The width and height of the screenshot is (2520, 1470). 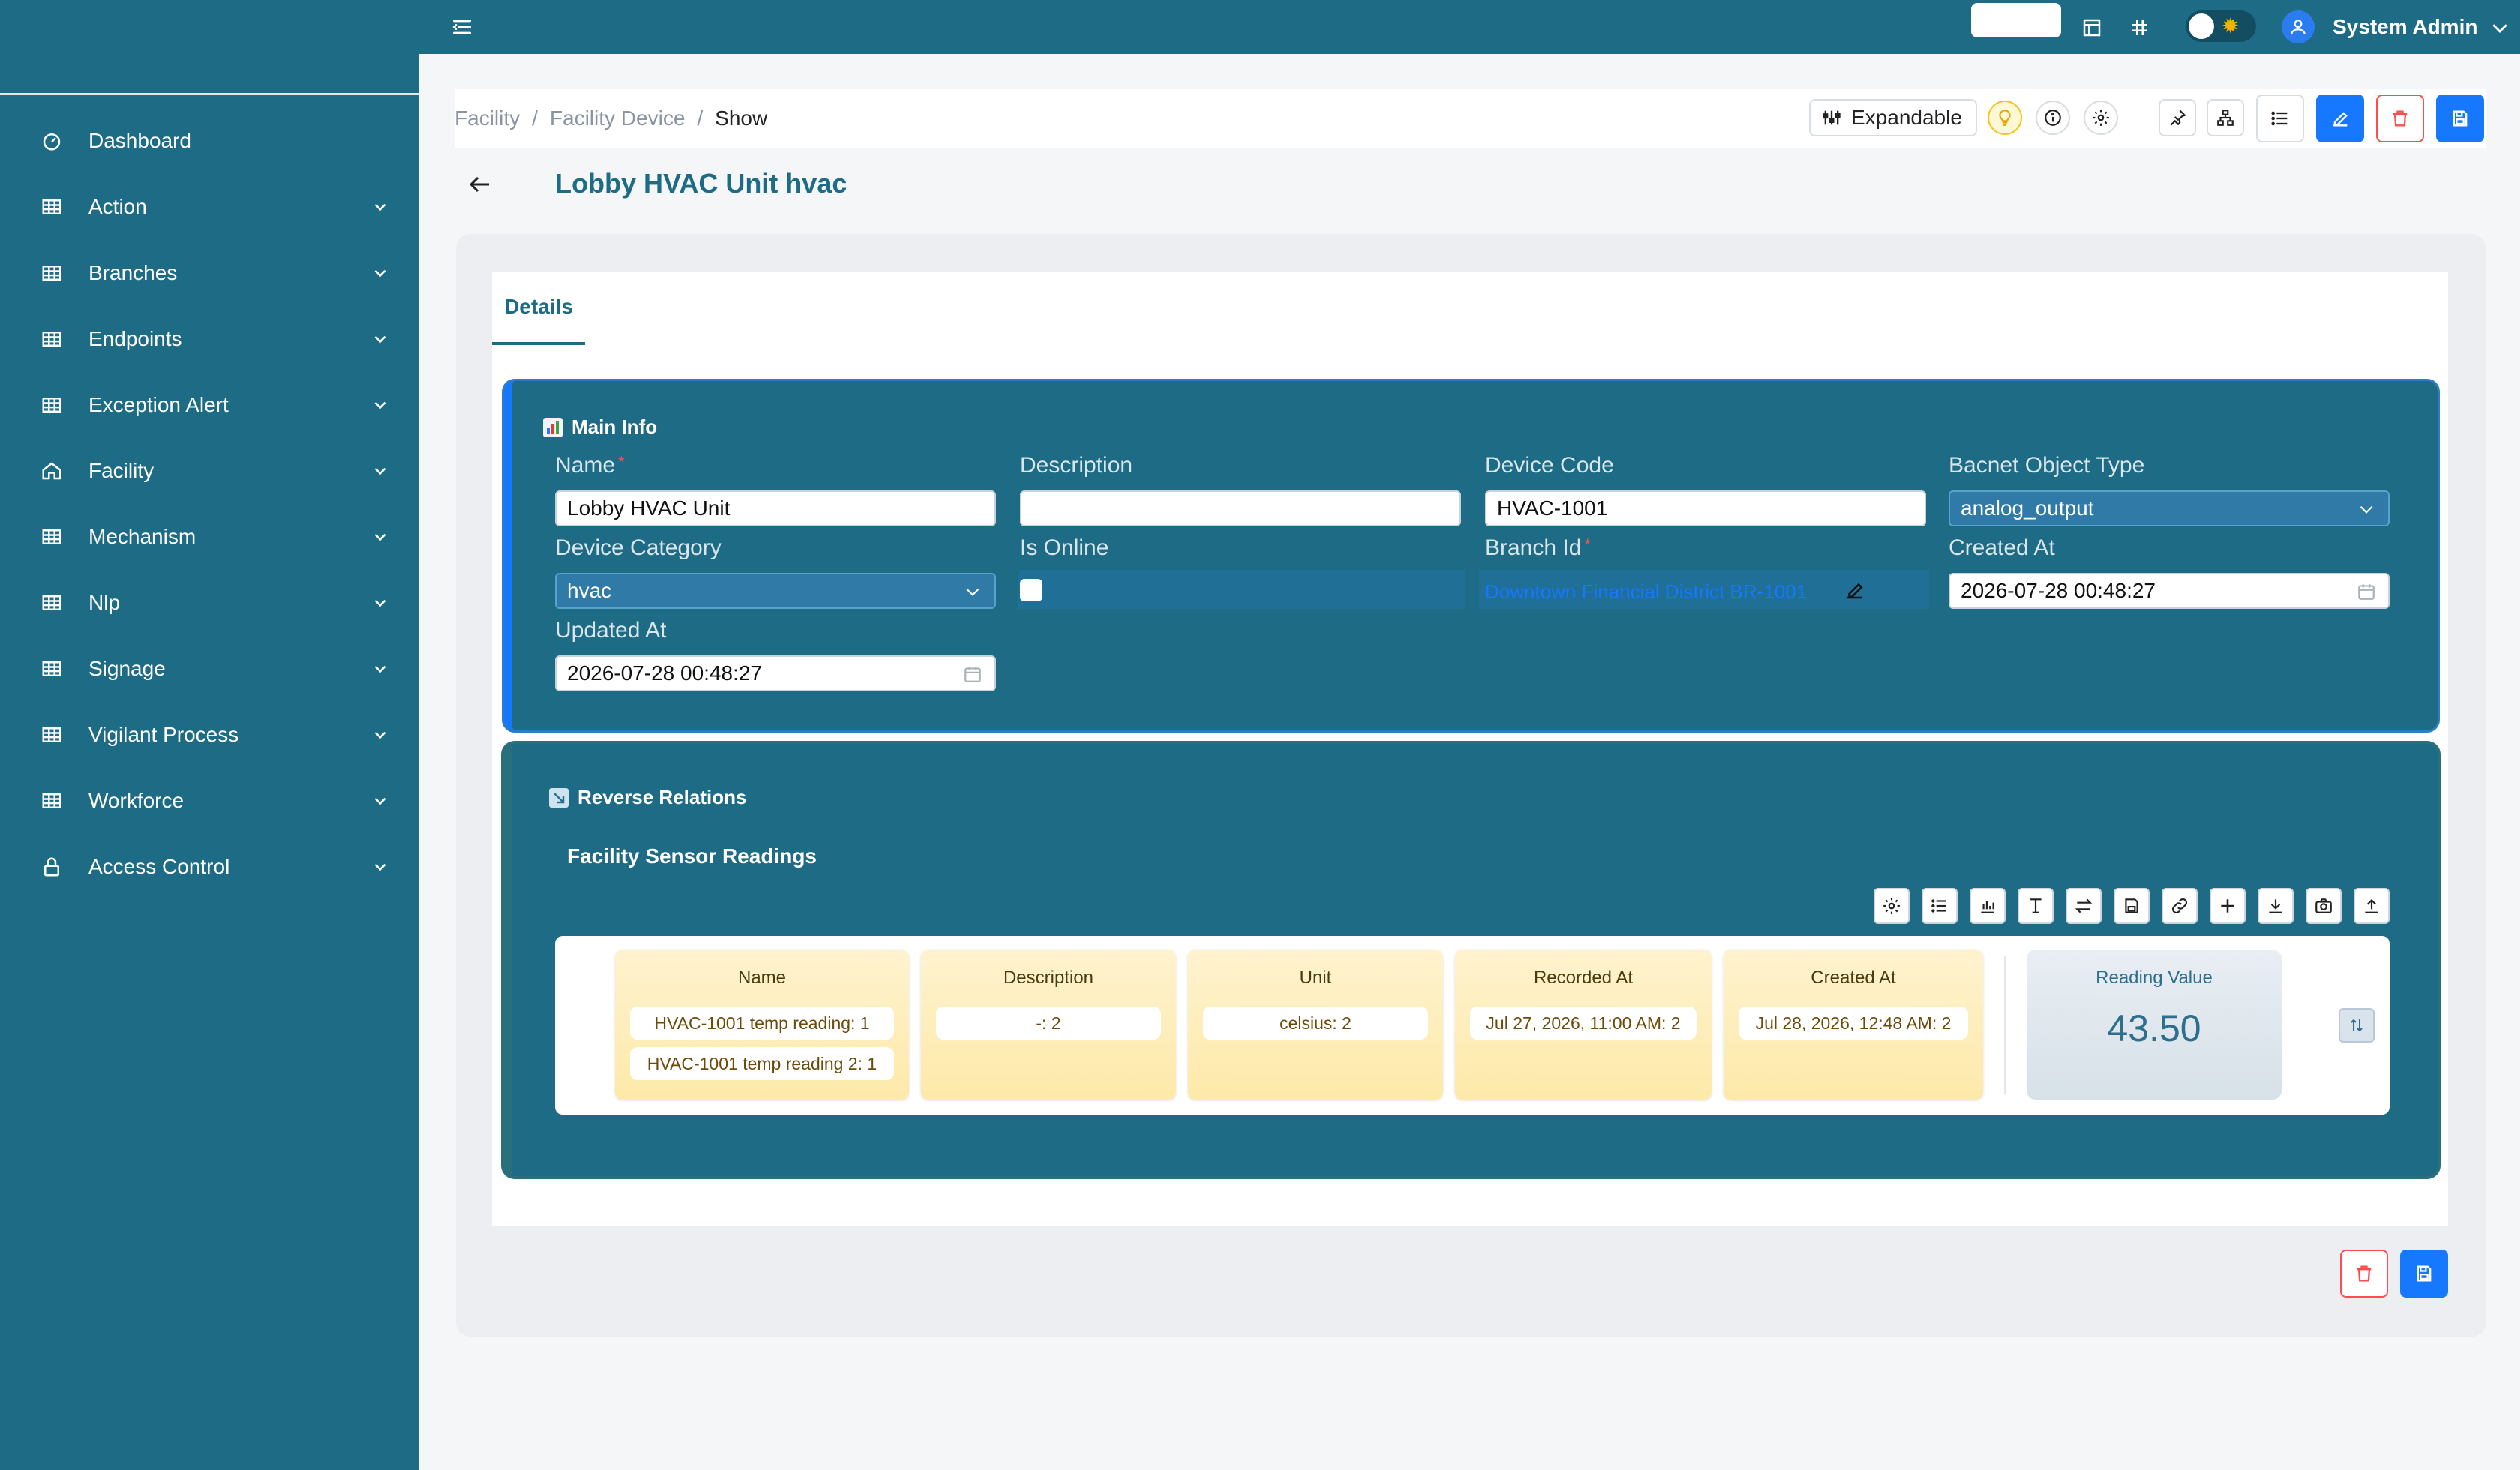 What do you see at coordinates (2005, 117) in the screenshot?
I see `lightbulb-icon` at bounding box center [2005, 117].